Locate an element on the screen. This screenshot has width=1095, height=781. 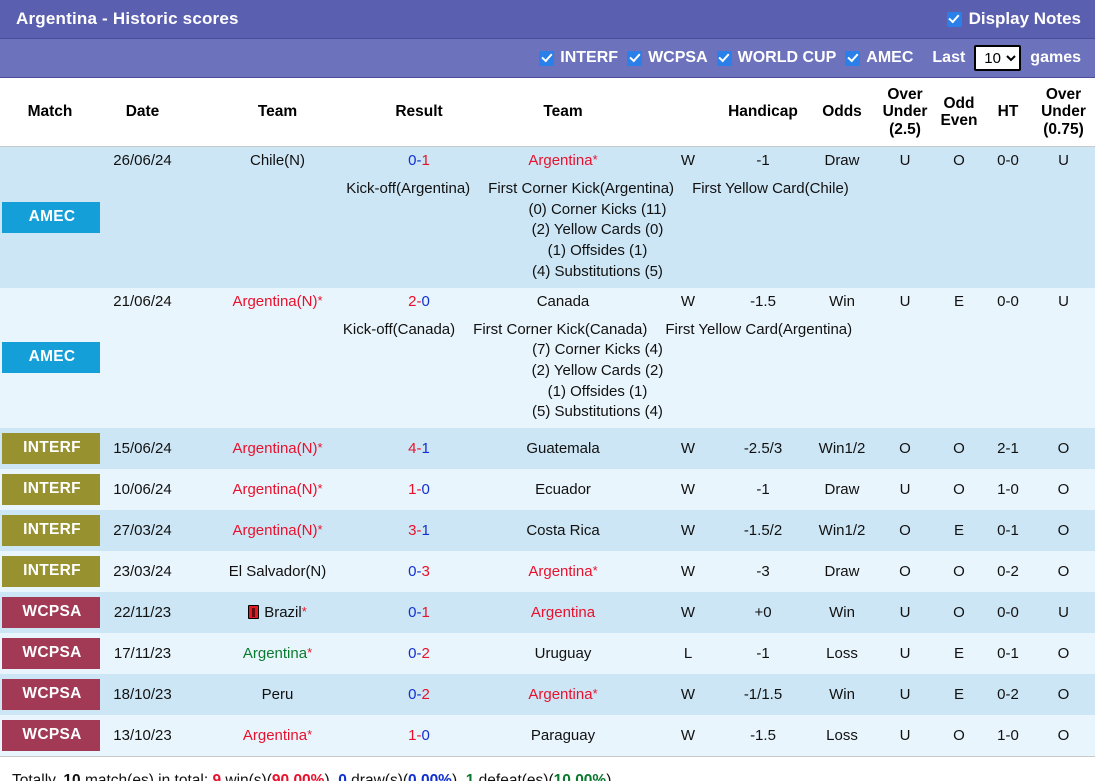
team-name: Peru is located at coordinates (278, 694).